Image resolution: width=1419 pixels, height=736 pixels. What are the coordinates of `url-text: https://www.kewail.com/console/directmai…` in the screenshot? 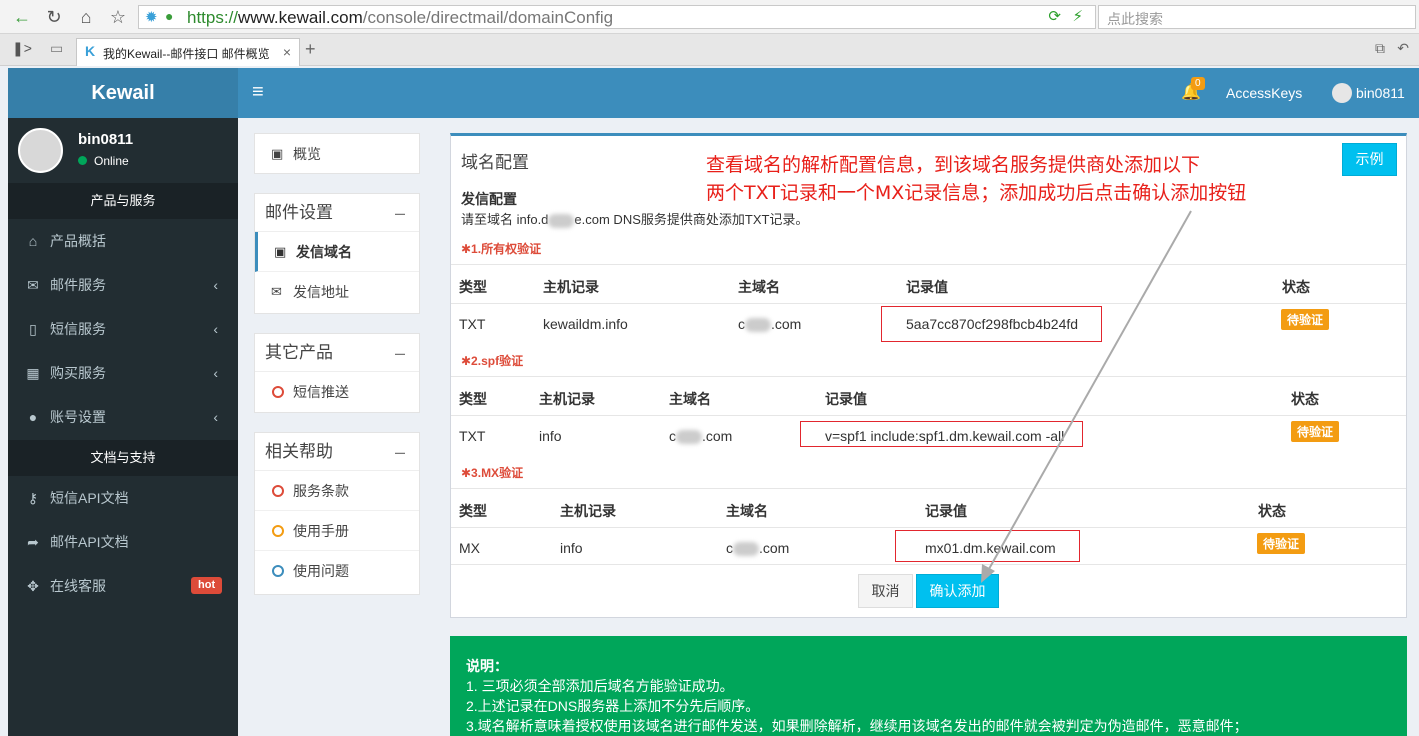 It's located at (400, 17).